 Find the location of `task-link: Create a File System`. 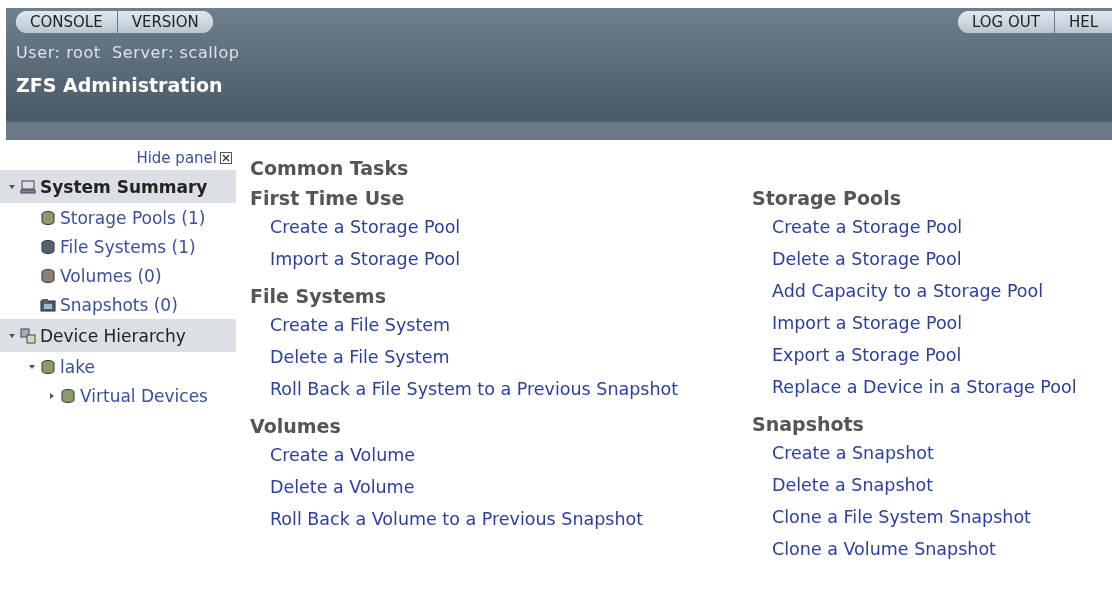

task-link: Create a File System is located at coordinates (360, 325).